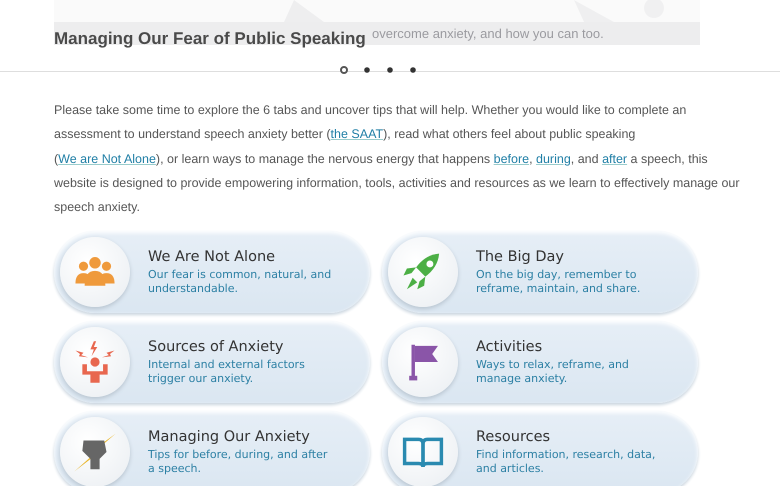 The width and height of the screenshot is (780, 486). Describe the element at coordinates (520, 256) in the screenshot. I see `card-title: The Big Day` at that location.